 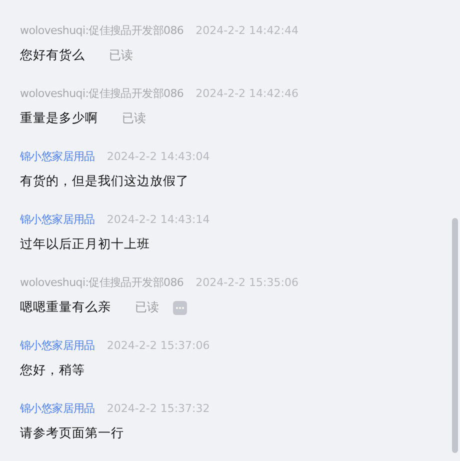 What do you see at coordinates (85, 244) in the screenshot?
I see `message-text: 过年以后正月初十上班` at bounding box center [85, 244].